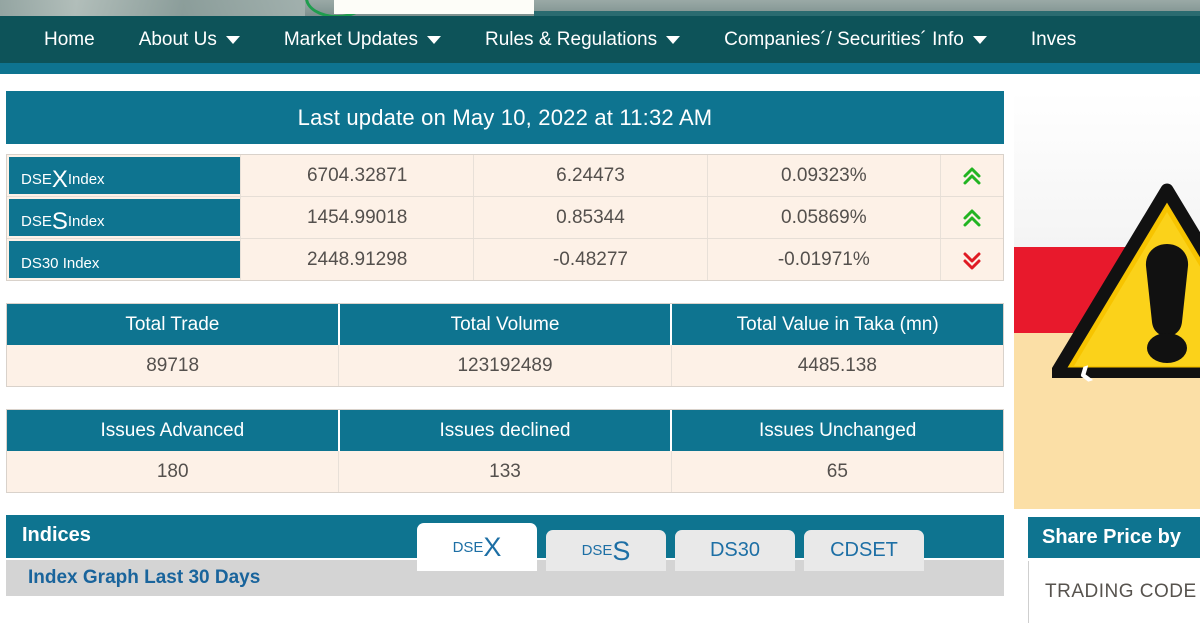  What do you see at coordinates (492, 547) in the screenshot?
I see `tab-label-big: X` at bounding box center [492, 547].